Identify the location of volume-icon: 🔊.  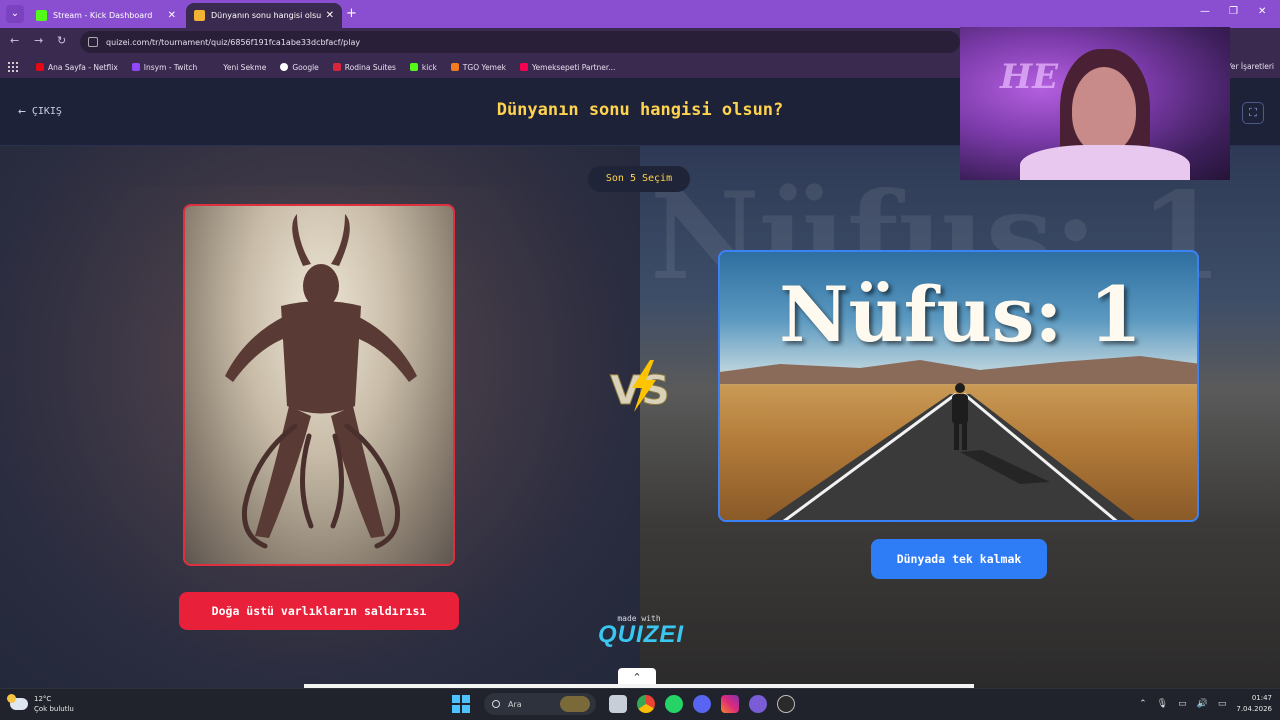
(1202, 704).